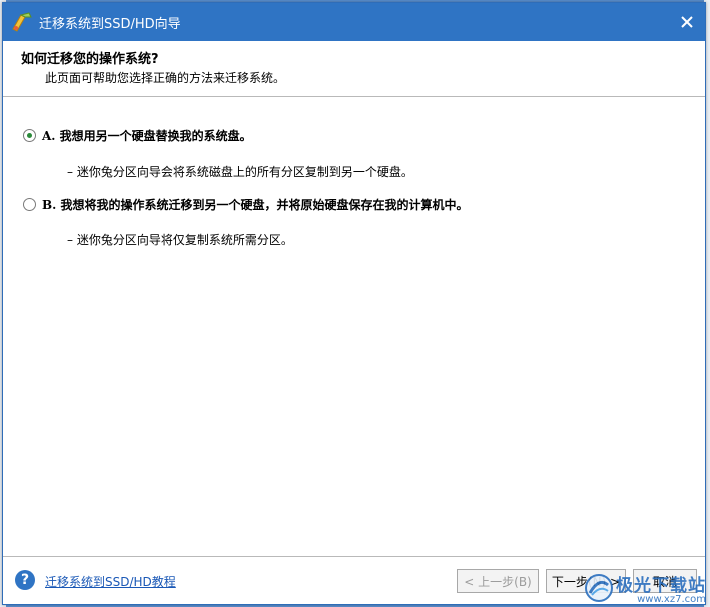  What do you see at coordinates (110, 24) in the screenshot?
I see `window-title: 迁移系统到SSD/HD向导` at bounding box center [110, 24].